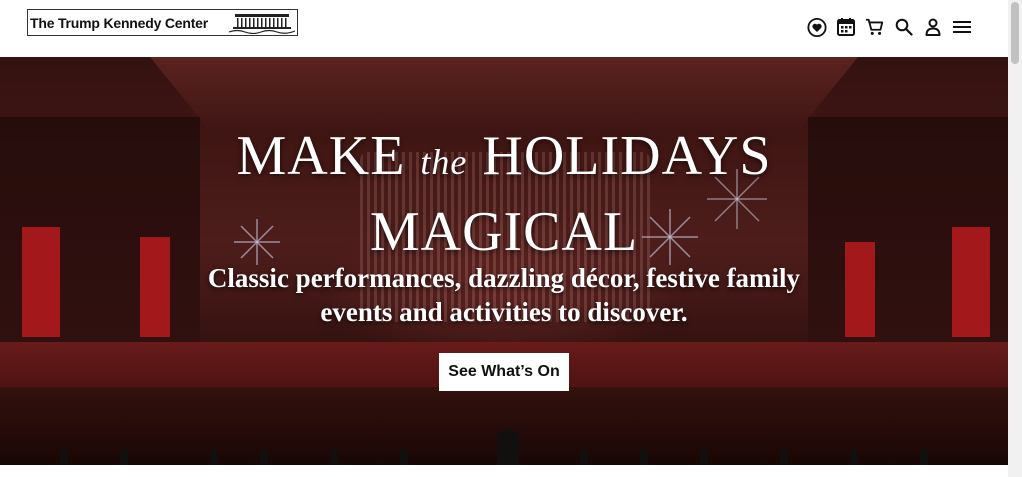 This screenshot has height=477, width=1022. I want to click on search-icon, so click(904, 27).